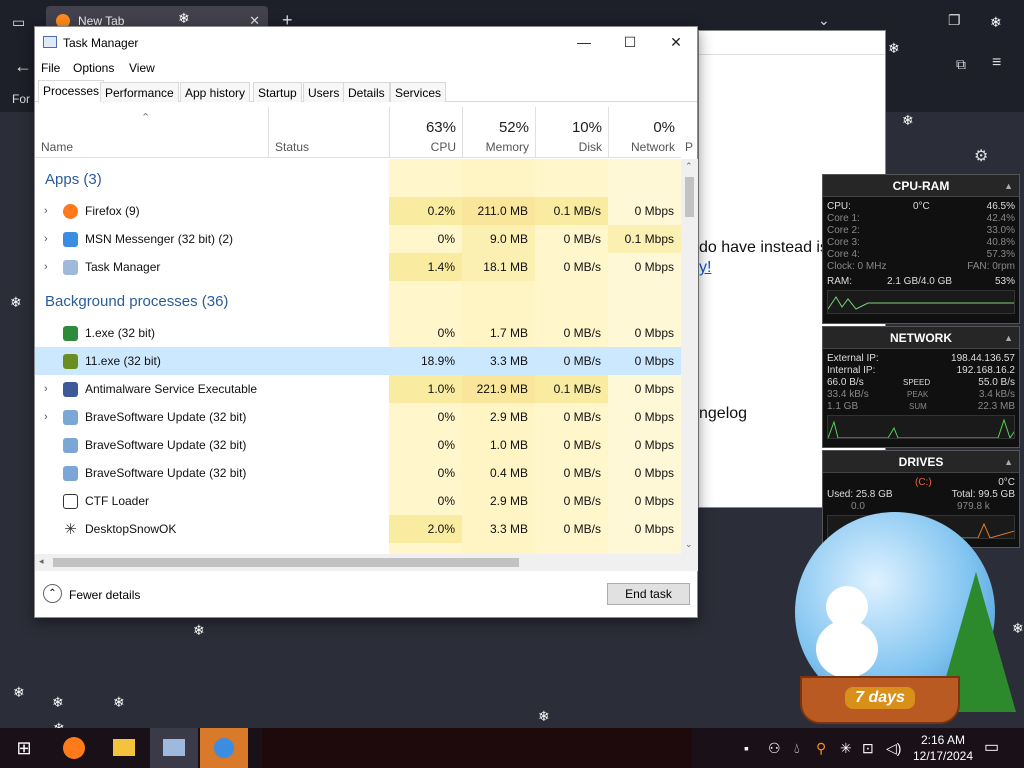 Image resolution: width=1024 pixels, height=768 pixels. What do you see at coordinates (774, 748) in the screenshot?
I see `tray-messenger-icon: ⚇` at bounding box center [774, 748].